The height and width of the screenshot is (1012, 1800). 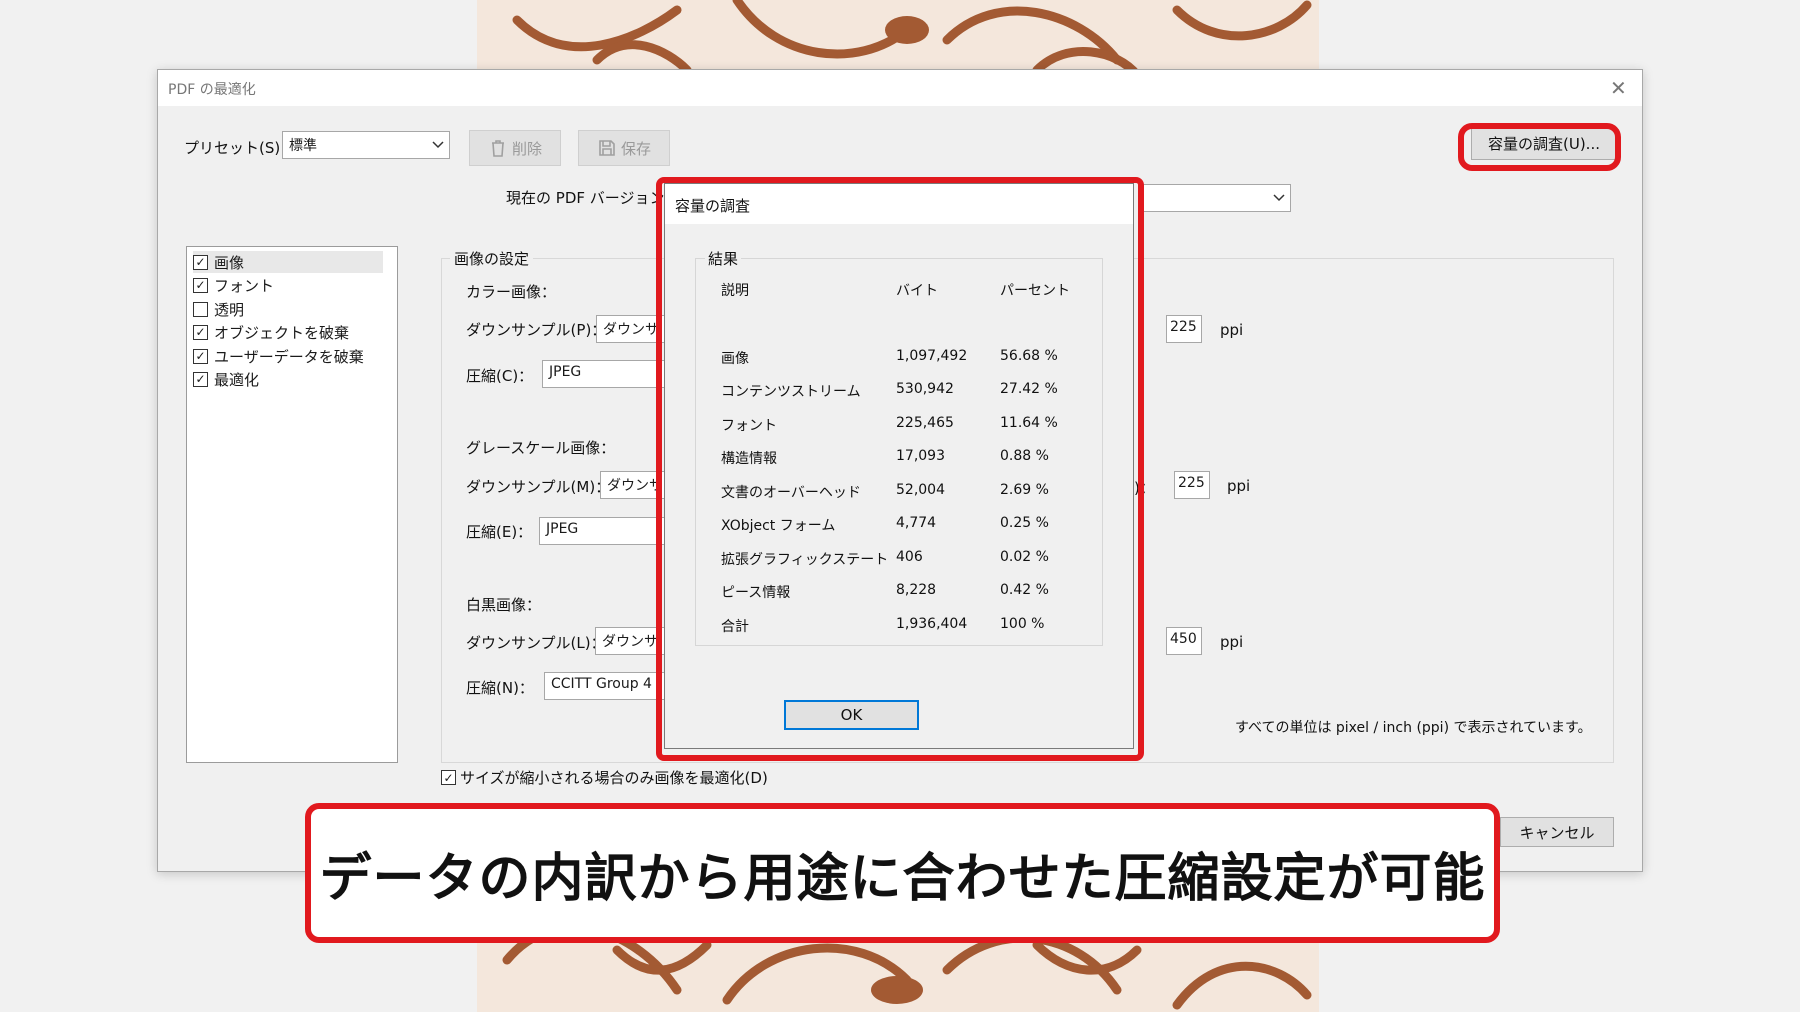 I want to click on caption-callout: データの内訳から用途に合わせた圧縮設定が可能, so click(x=902, y=873).